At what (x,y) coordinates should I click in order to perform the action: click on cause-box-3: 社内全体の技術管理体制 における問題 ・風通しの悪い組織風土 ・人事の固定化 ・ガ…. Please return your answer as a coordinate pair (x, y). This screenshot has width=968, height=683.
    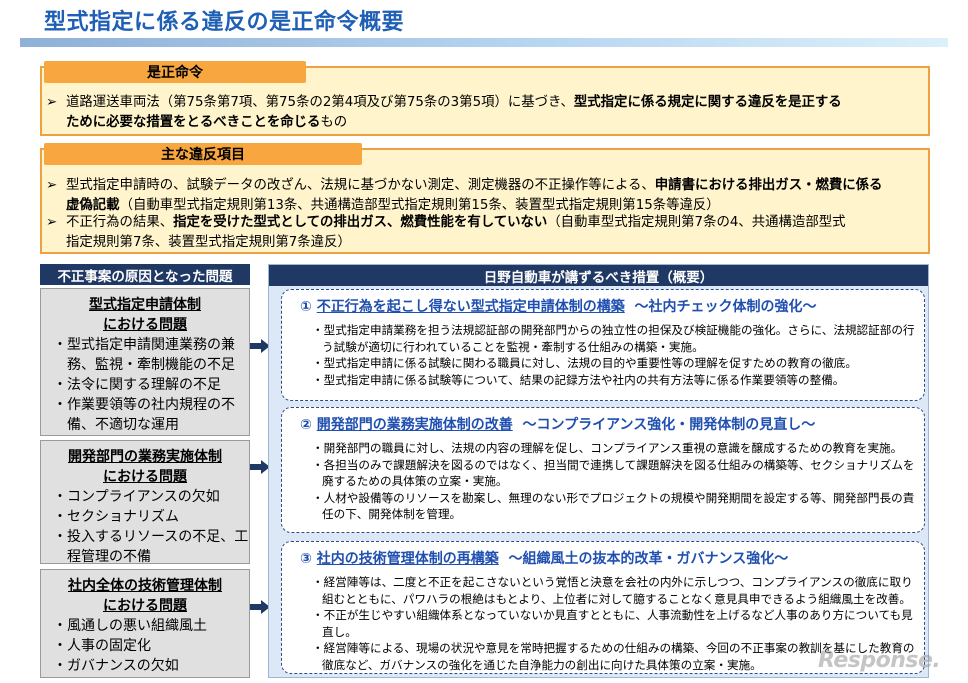
    Looking at the image, I should click on (145, 623).